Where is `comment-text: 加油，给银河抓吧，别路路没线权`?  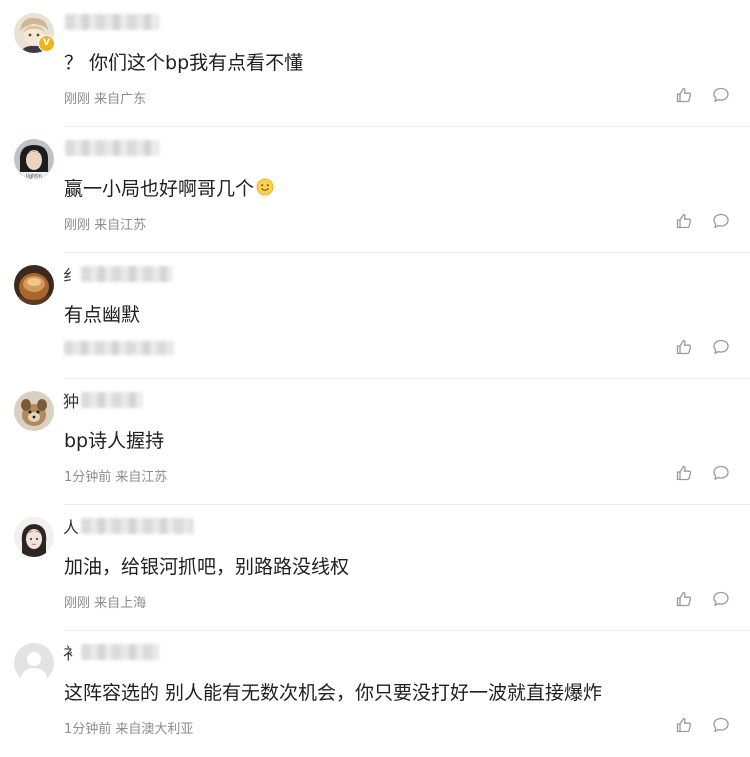
comment-text: 加油，给银河抓吧，别路路没线权 is located at coordinates (207, 567).